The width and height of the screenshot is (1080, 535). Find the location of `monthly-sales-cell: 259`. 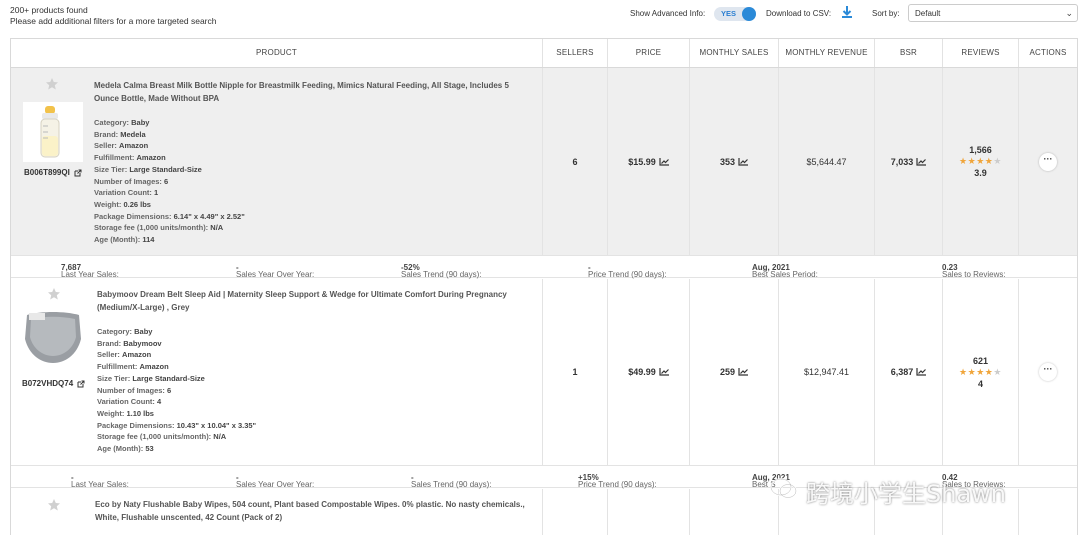

monthly-sales-cell: 259 is located at coordinates (733, 372).